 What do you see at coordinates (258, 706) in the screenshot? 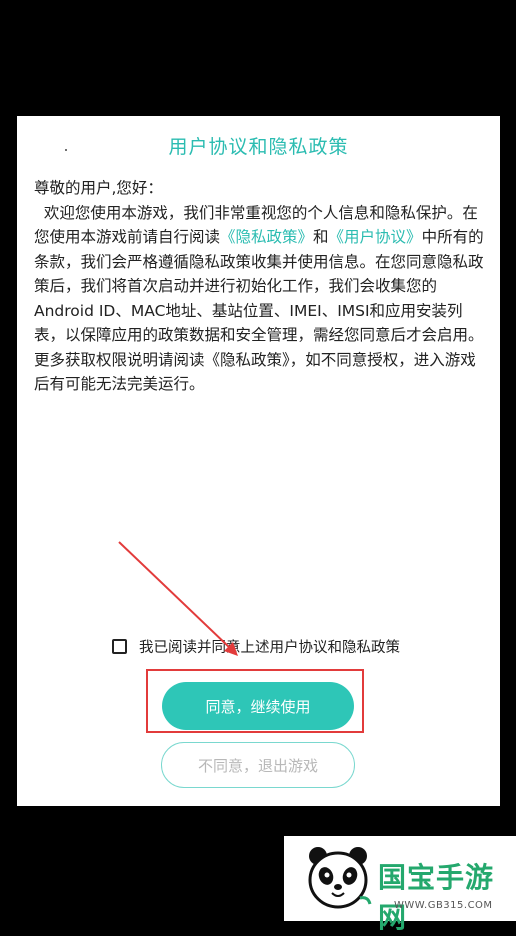
I see `agree-continue-button: 同意，继续使用` at bounding box center [258, 706].